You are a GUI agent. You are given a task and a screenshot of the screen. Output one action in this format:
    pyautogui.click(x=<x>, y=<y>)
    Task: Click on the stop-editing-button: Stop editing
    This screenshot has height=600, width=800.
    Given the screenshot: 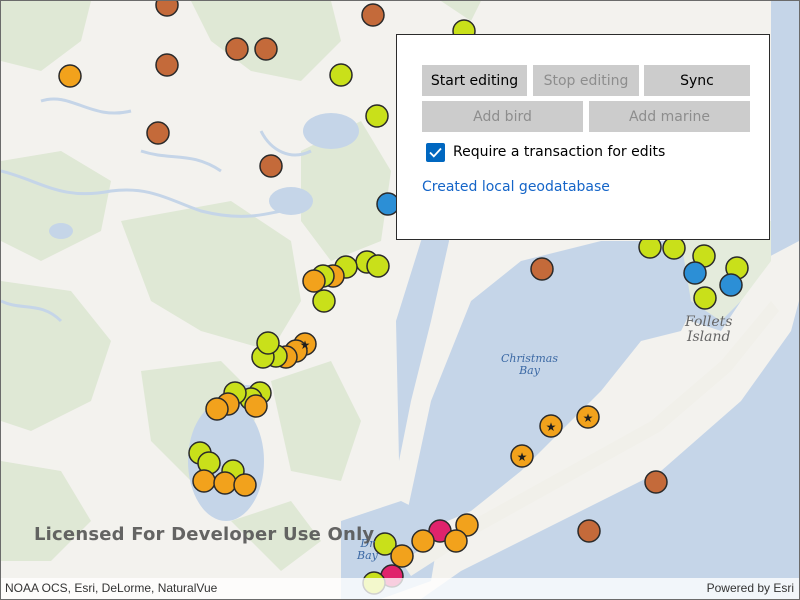 What is the action you would take?
    pyautogui.click(x=586, y=80)
    